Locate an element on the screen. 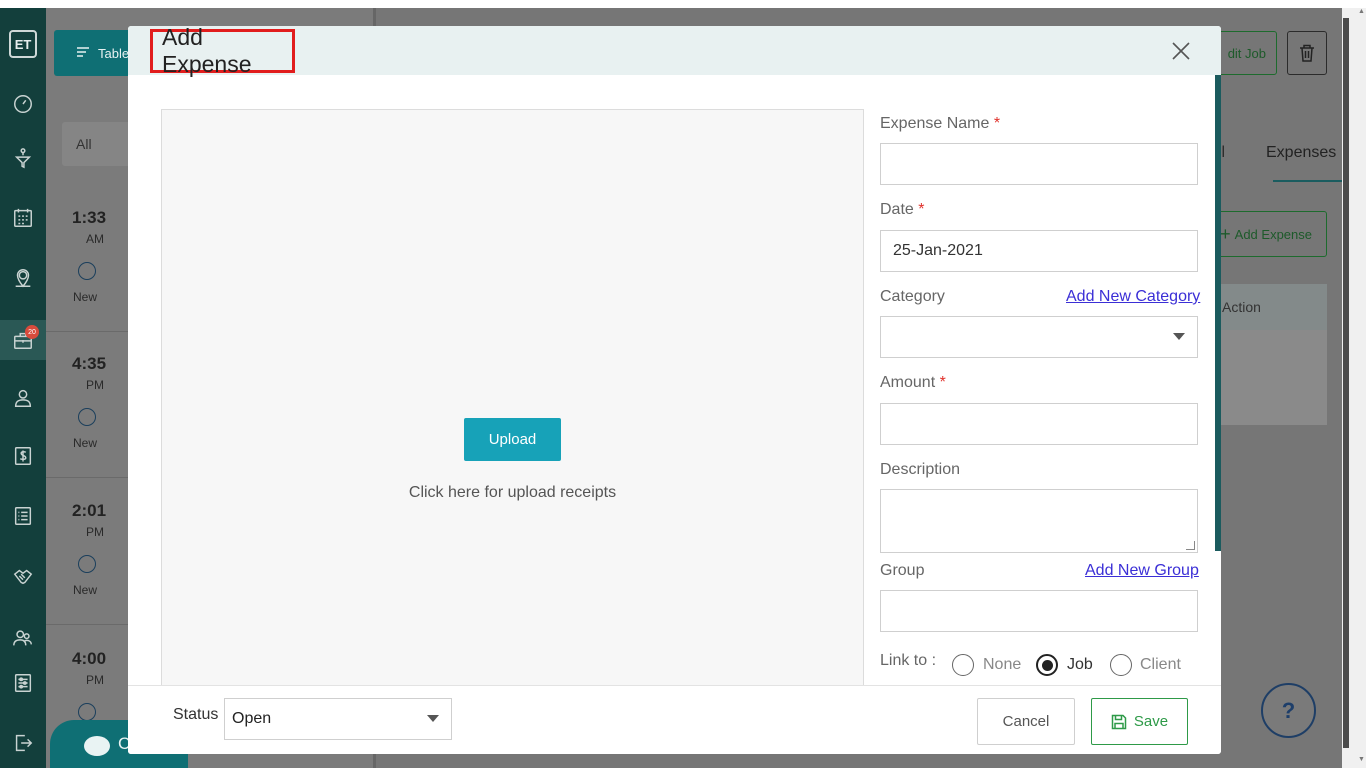 The height and width of the screenshot is (768, 1366). description-textarea is located at coordinates (1039, 521).